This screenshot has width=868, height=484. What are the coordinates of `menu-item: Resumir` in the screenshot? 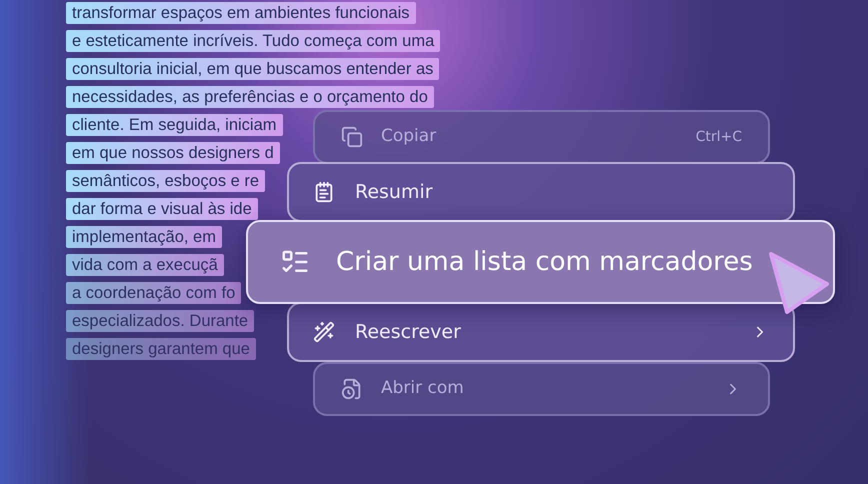 It's located at (541, 192).